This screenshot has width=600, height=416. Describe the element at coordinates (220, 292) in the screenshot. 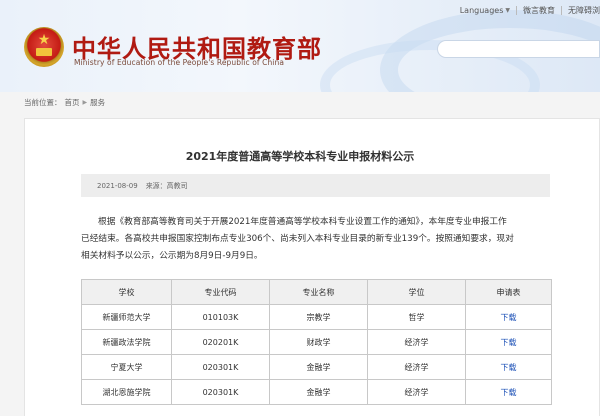

I see `column-header-code: 专业代码` at that location.